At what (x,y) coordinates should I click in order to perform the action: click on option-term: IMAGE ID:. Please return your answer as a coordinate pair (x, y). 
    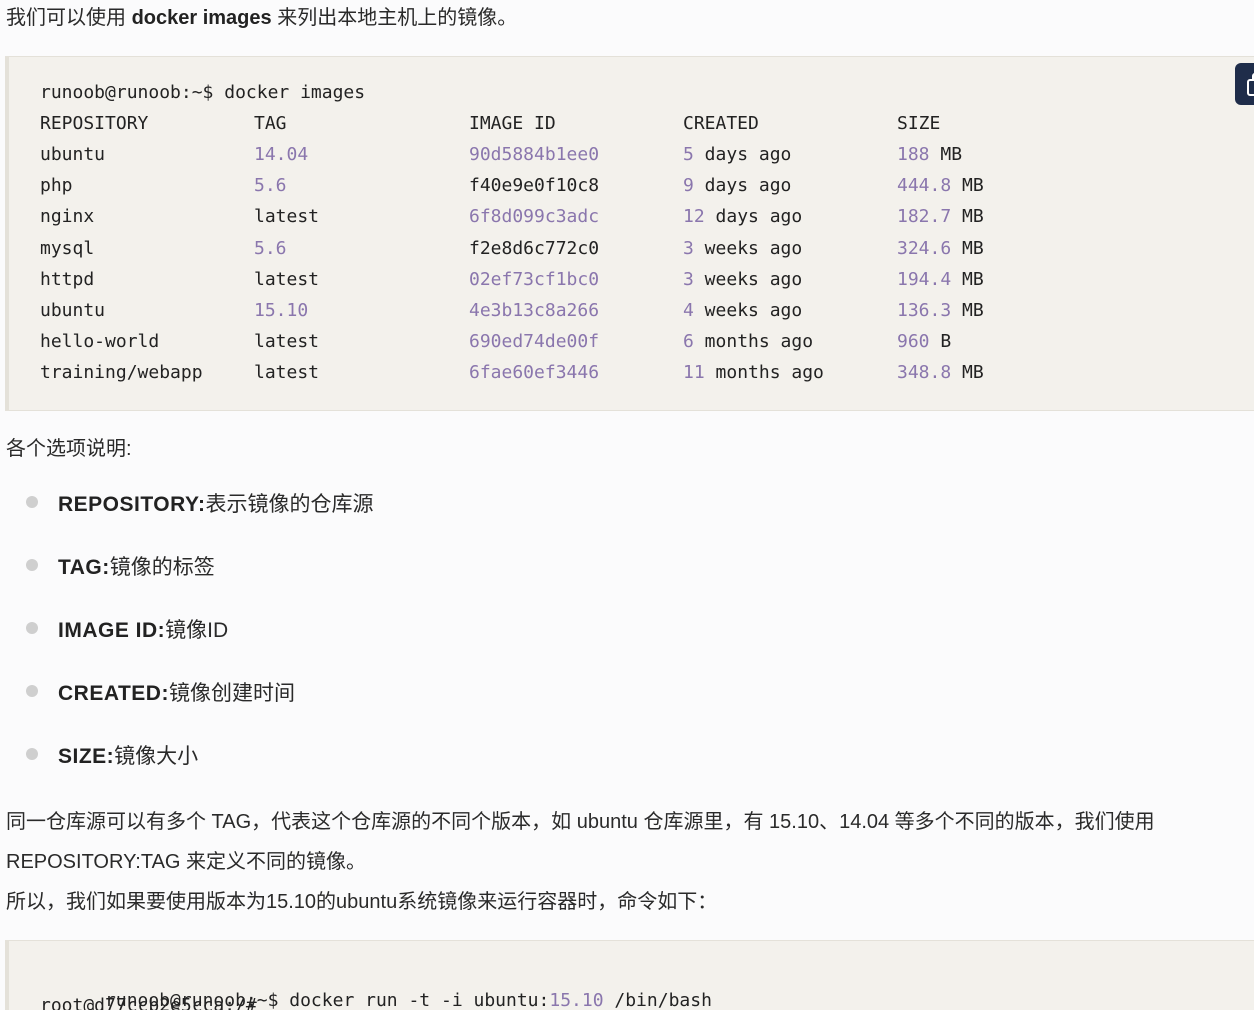
    Looking at the image, I should click on (112, 630).